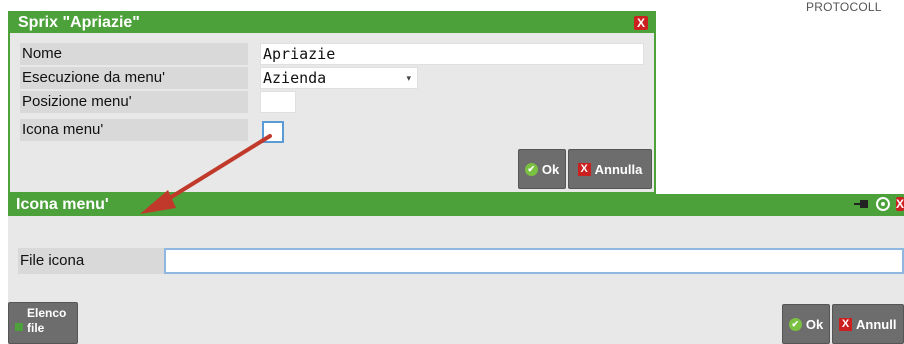 This screenshot has width=904, height=344. Describe the element at coordinates (134, 102) in the screenshot. I see `posizione-label: Posizione menu'` at that location.